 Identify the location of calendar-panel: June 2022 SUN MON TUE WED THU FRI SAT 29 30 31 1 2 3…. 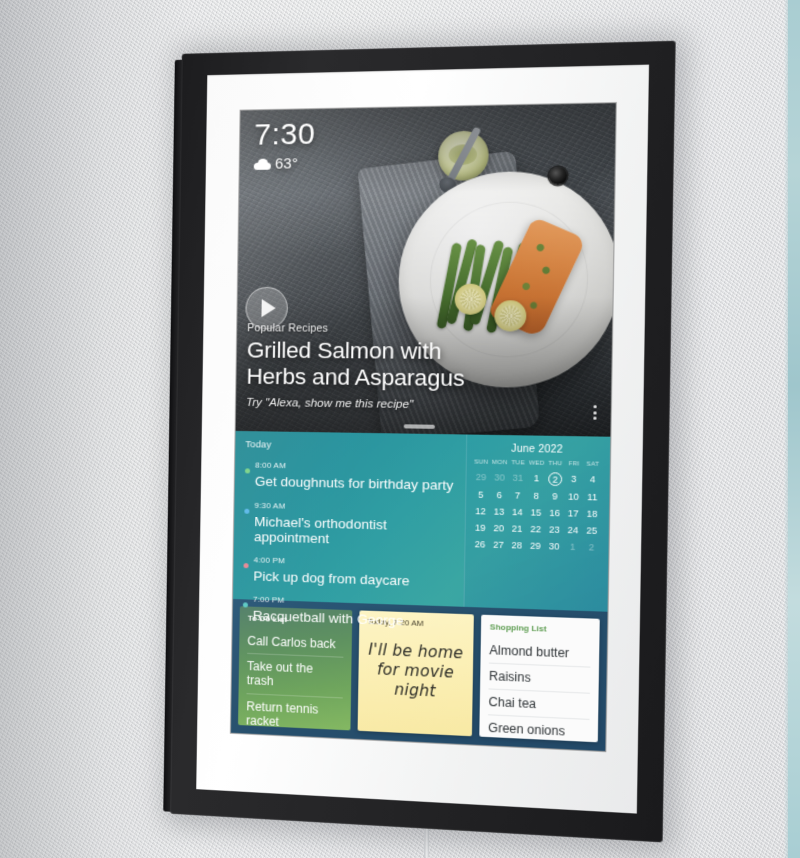
(537, 523).